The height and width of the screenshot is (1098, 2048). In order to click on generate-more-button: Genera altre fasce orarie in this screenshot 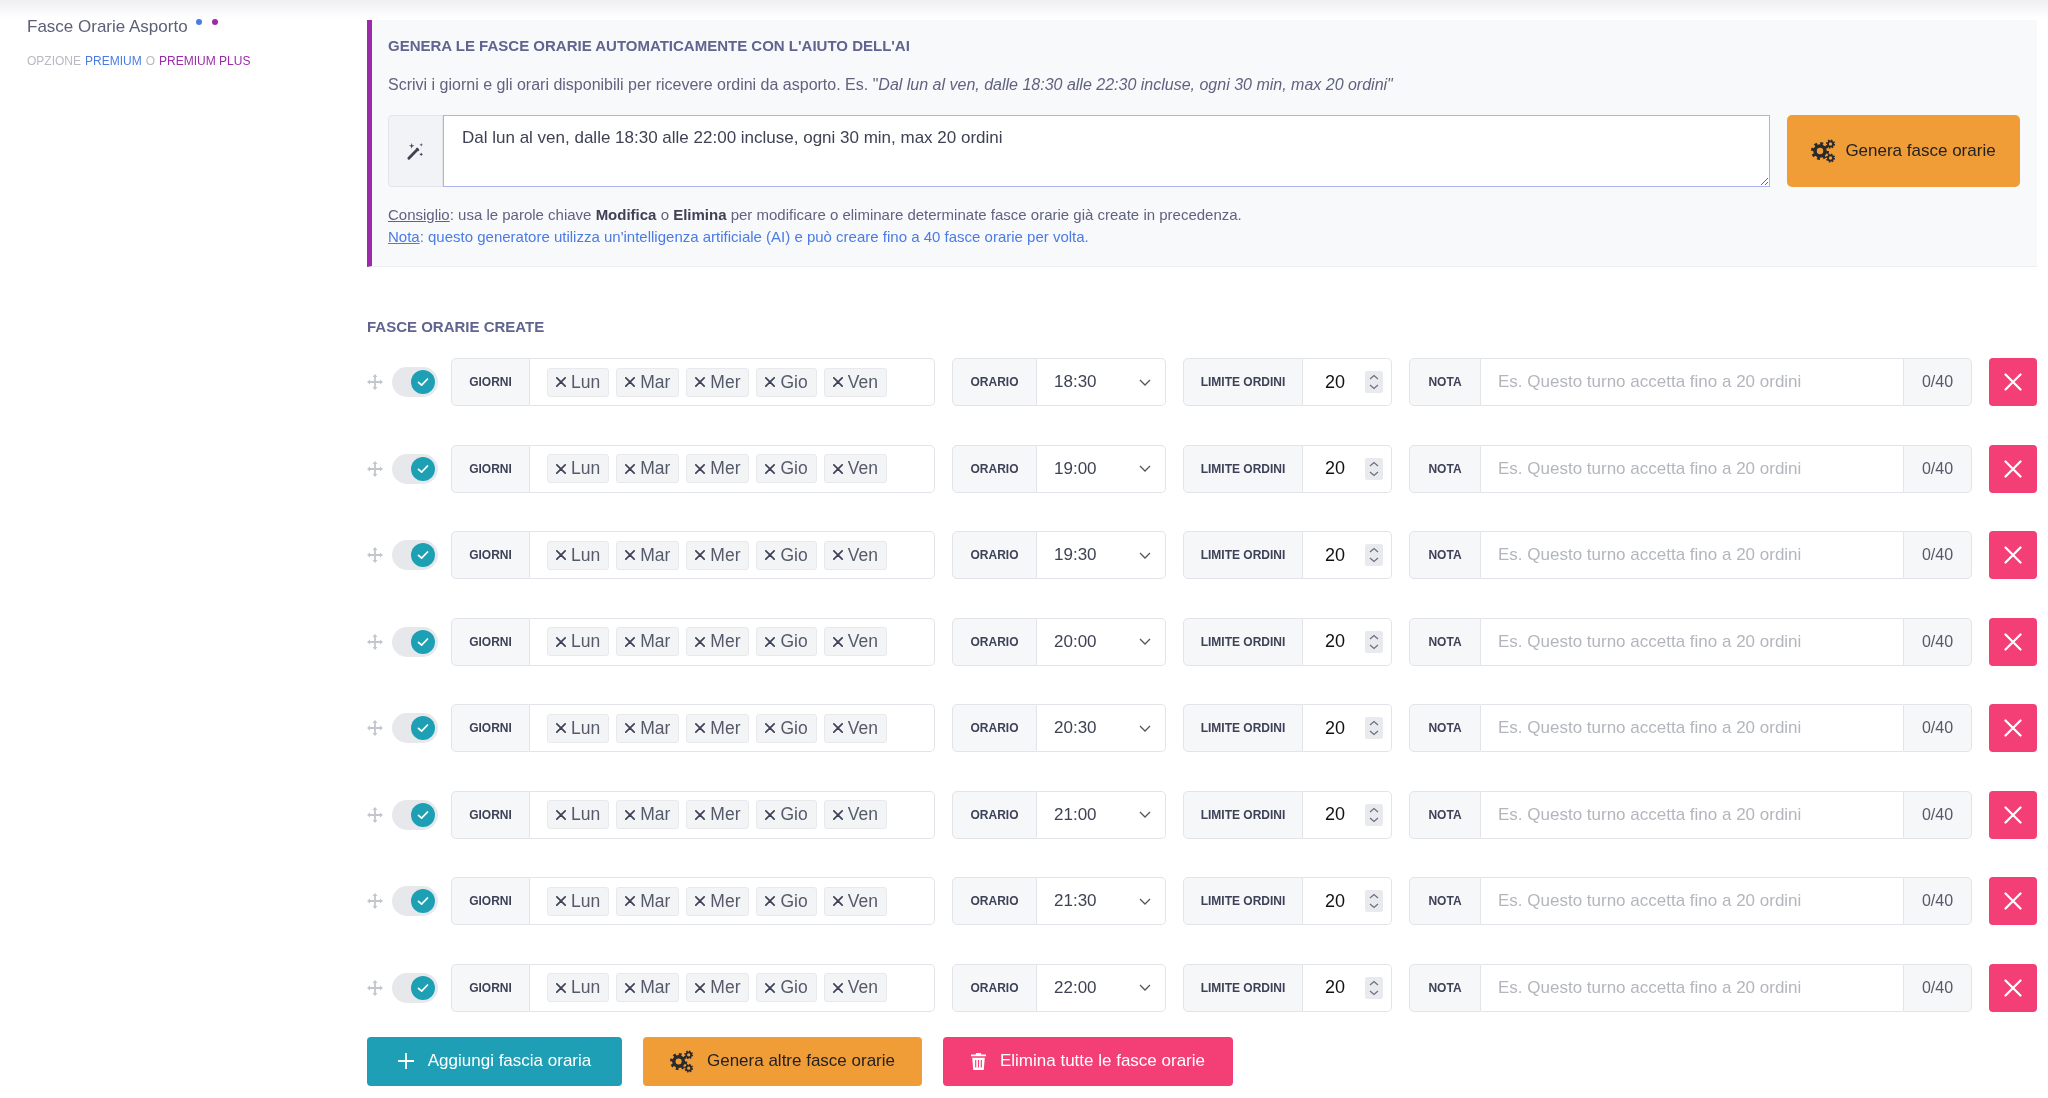, I will do `click(782, 1061)`.